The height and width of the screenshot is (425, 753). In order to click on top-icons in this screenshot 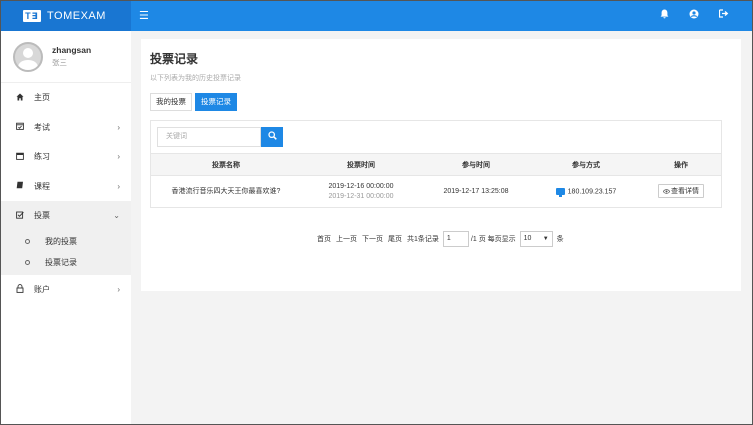, I will do `click(694, 15)`.